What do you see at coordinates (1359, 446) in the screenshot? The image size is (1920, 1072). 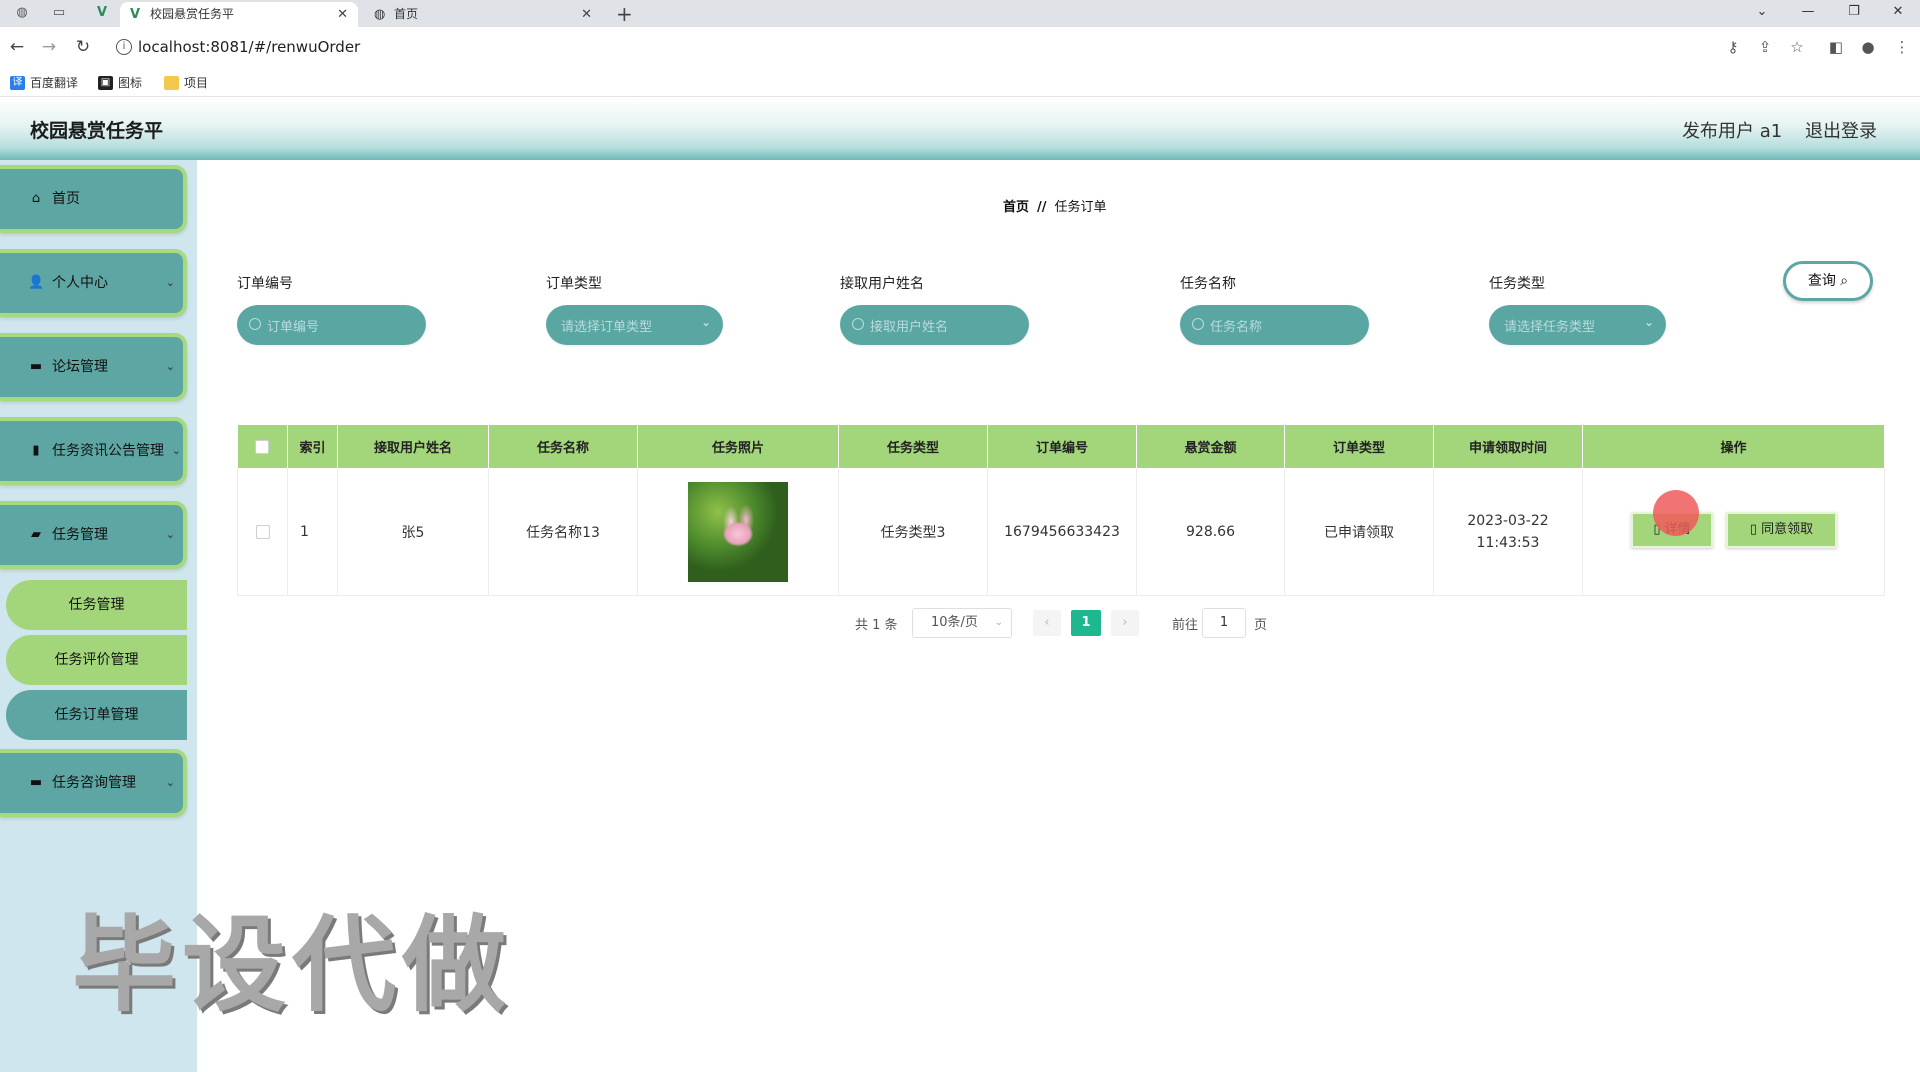 I see `column-header: 订单类型` at bounding box center [1359, 446].